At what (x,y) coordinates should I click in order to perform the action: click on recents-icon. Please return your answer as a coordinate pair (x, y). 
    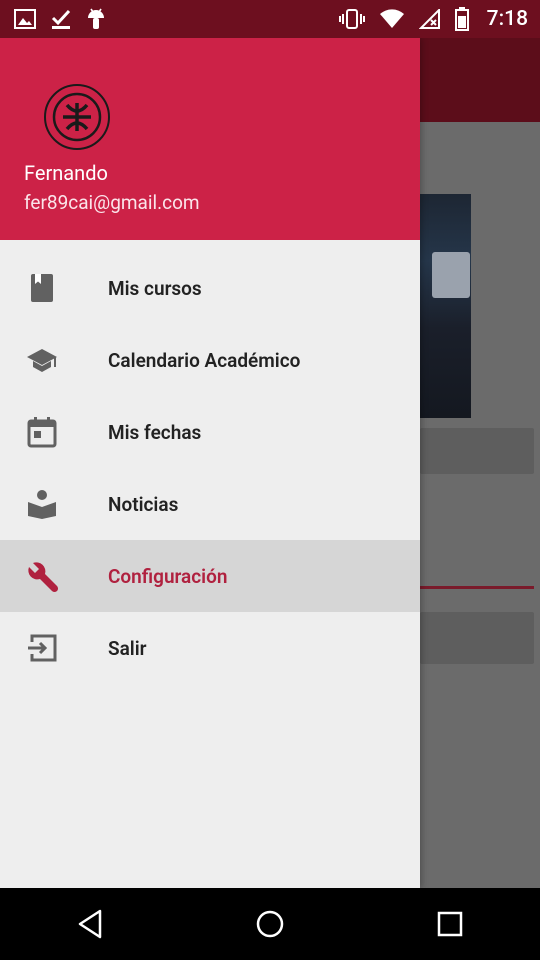
    Looking at the image, I should click on (450, 924).